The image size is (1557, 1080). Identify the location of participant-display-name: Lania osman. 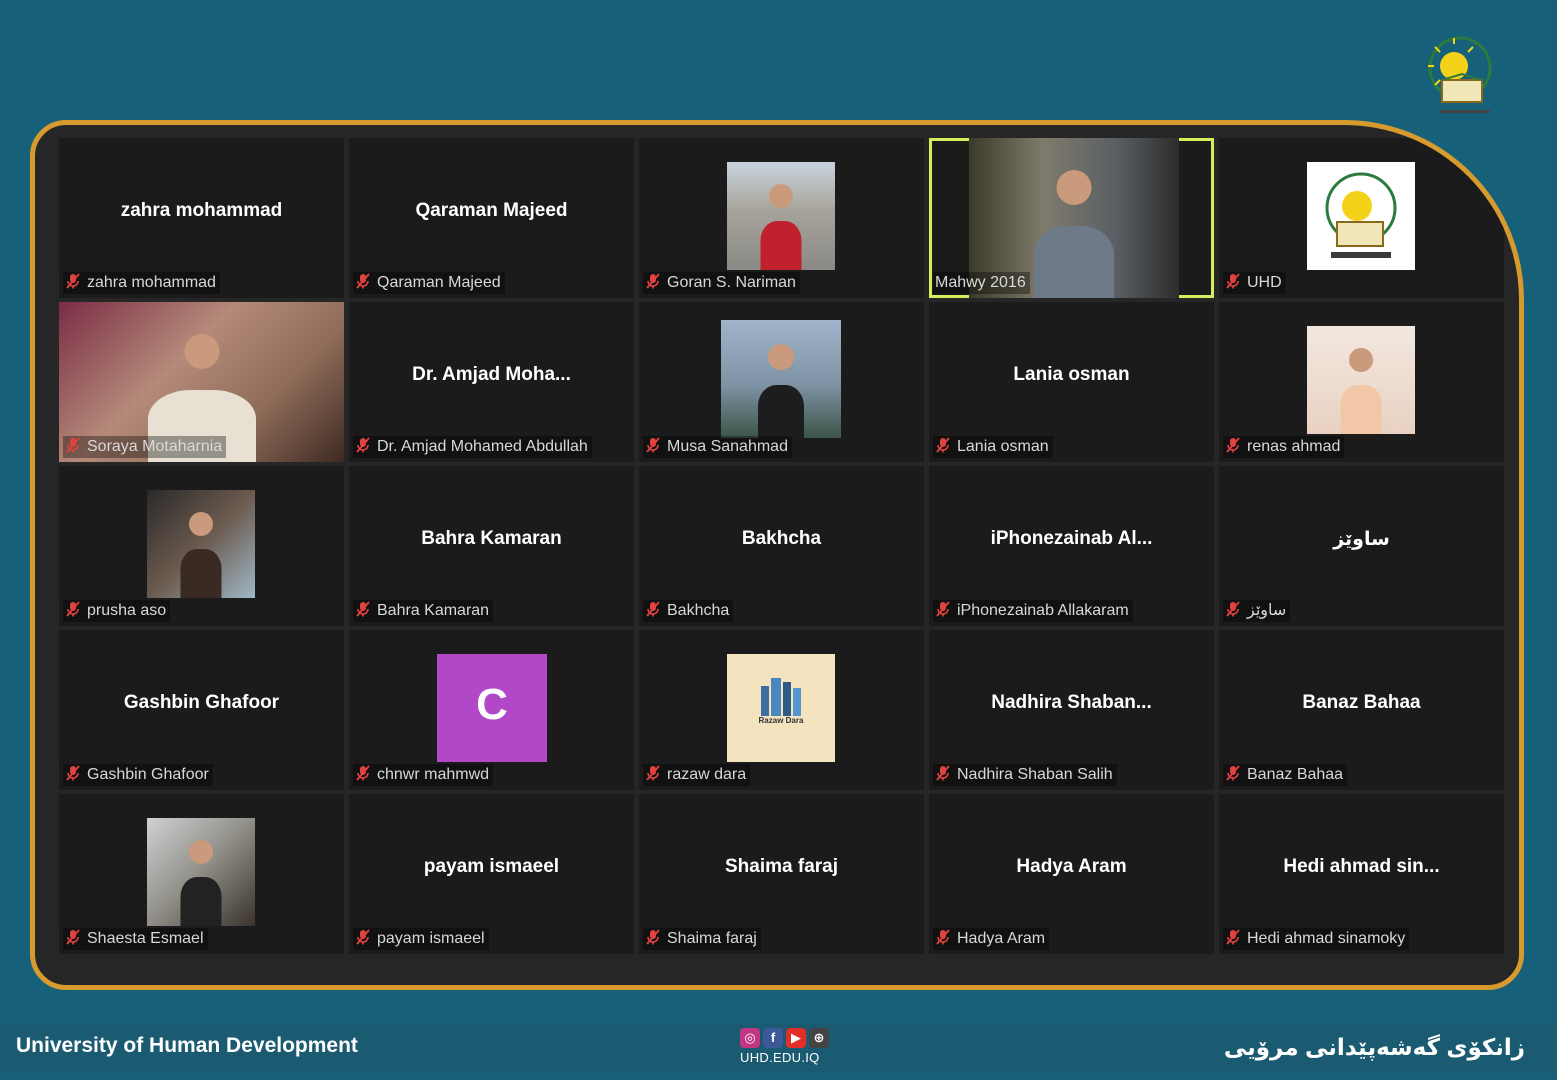
(1071, 374).